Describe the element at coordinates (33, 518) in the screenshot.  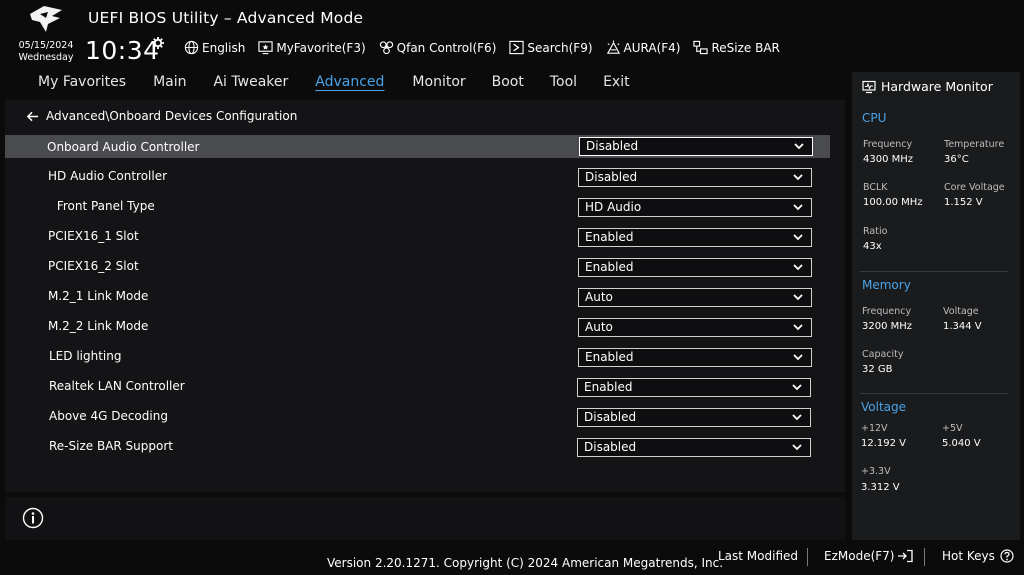
I see `info-icon` at that location.